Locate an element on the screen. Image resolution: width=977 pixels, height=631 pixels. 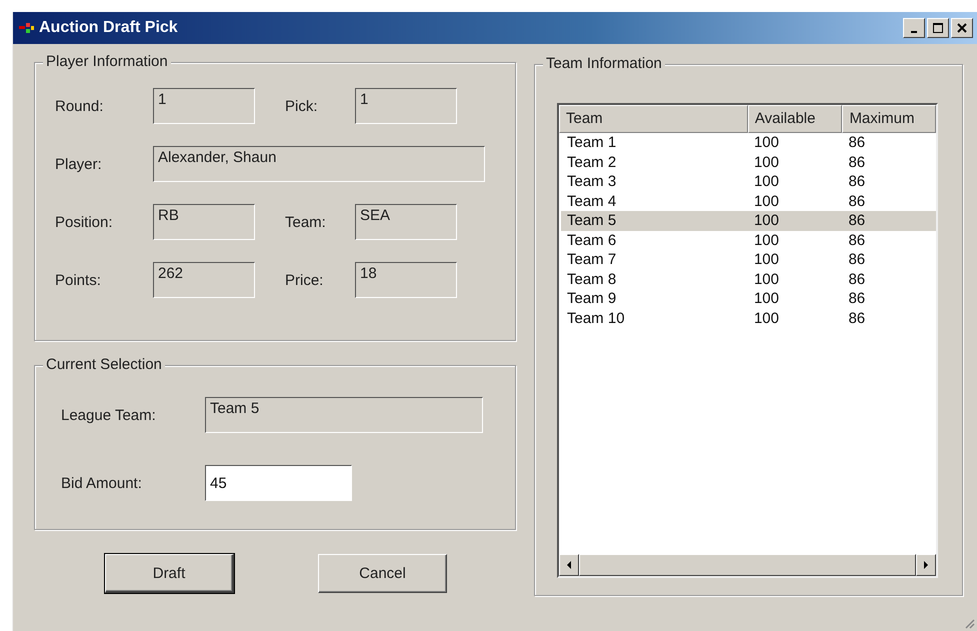
bid-amount-field: 45 is located at coordinates (278, 483).